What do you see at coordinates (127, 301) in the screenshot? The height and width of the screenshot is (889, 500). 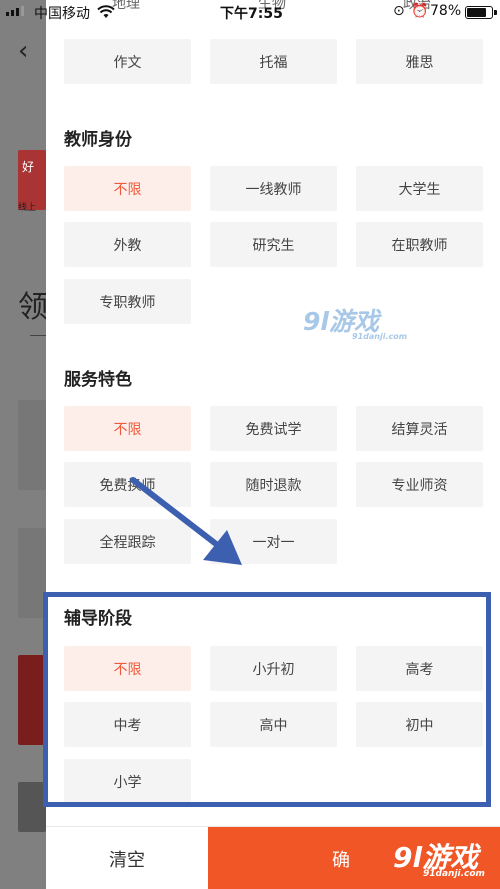 I see `chip-fulltime-teacher: 专职教师` at bounding box center [127, 301].